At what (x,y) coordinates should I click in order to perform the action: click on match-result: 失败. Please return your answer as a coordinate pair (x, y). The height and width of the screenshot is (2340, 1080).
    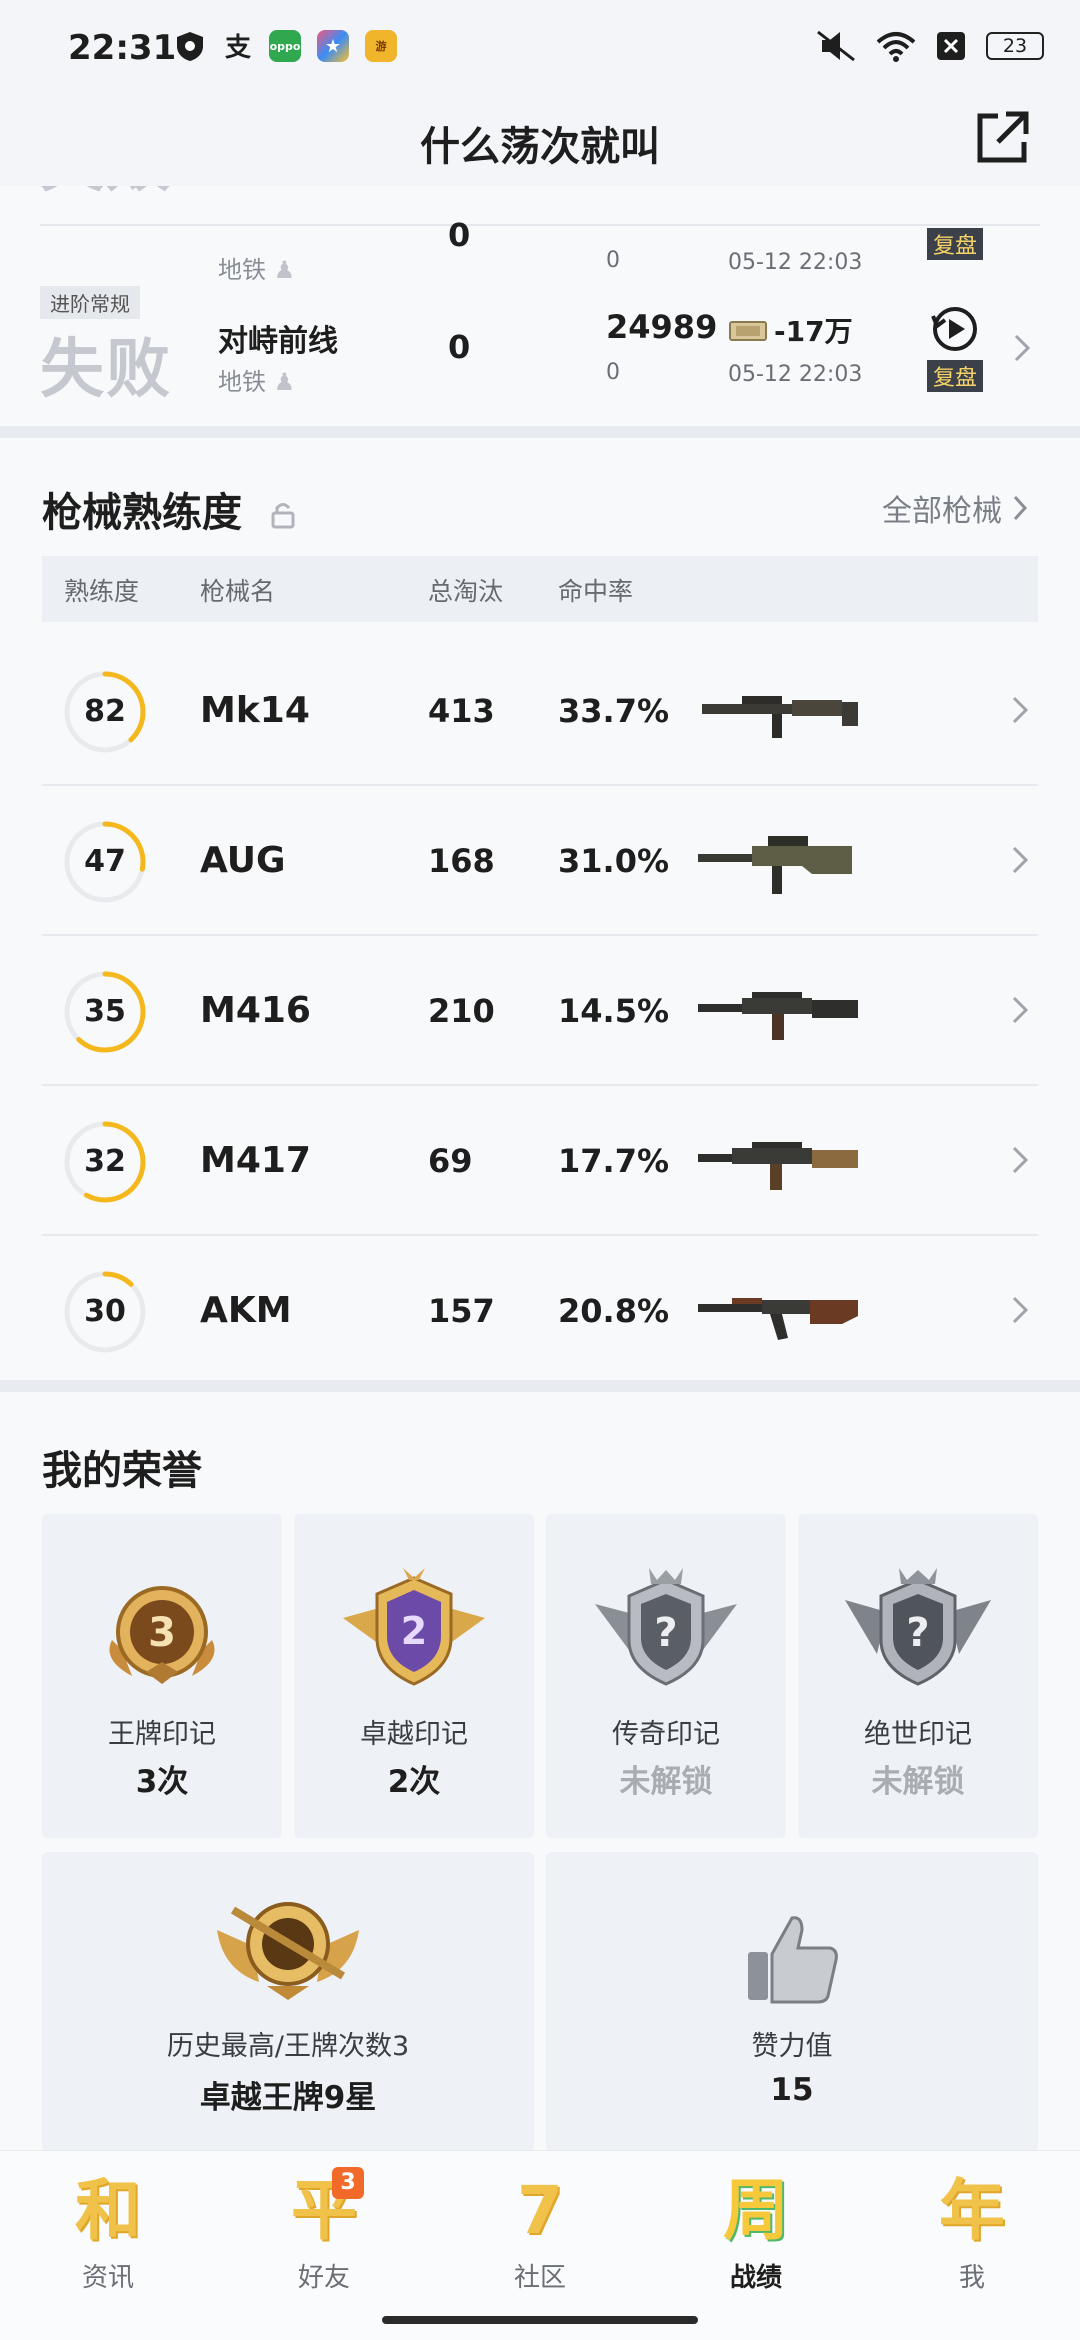
    Looking at the image, I should click on (106, 370).